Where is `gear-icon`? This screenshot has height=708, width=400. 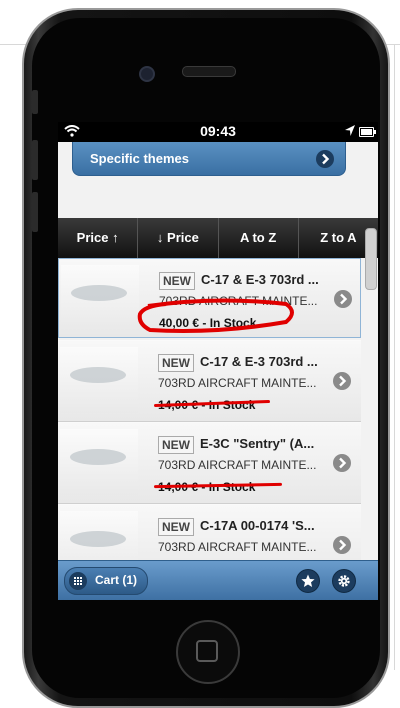 gear-icon is located at coordinates (344, 581).